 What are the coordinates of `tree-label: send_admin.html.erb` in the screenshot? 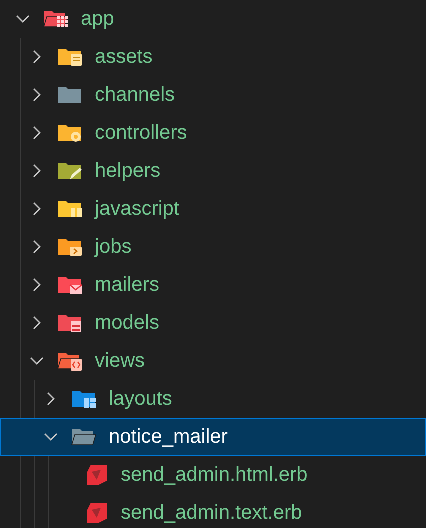 It's located at (214, 475).